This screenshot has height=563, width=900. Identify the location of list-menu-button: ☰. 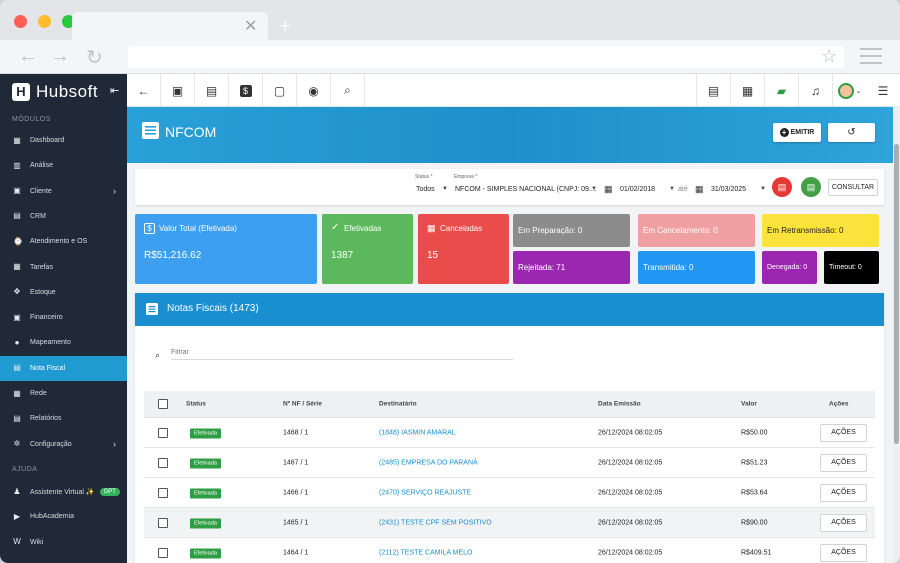
(883, 90).